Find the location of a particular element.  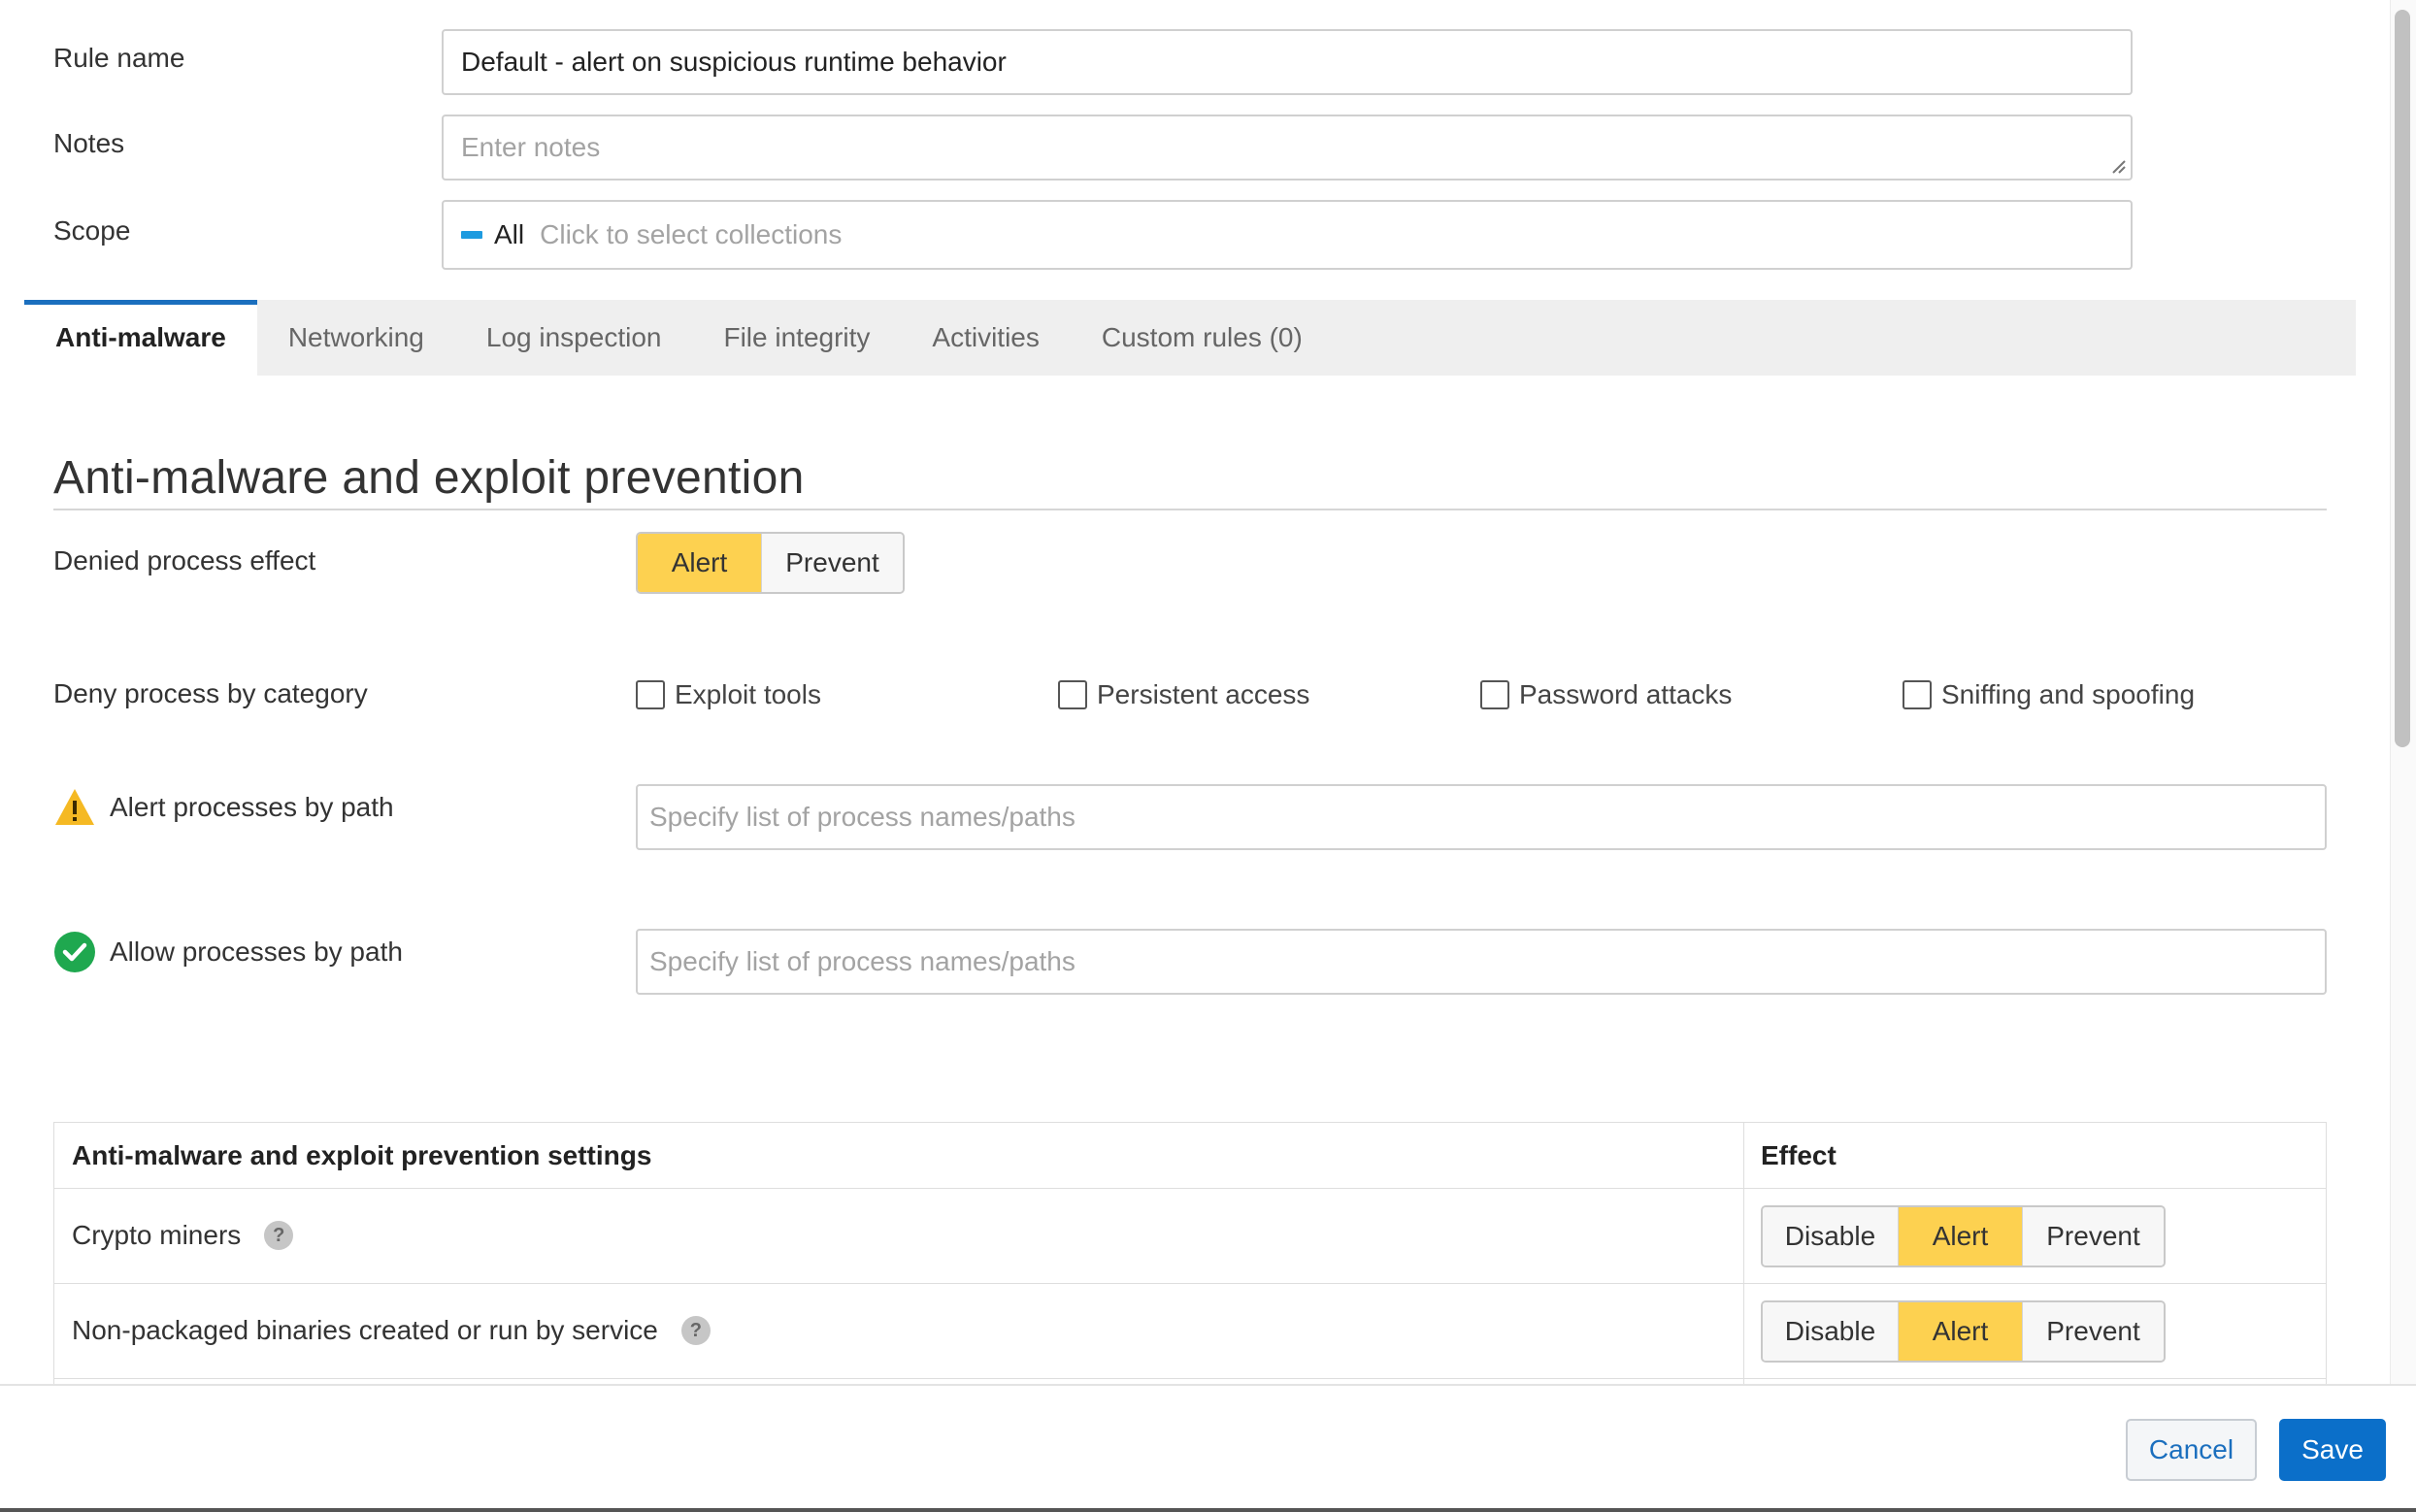

crypto-miners-effect-toggle: Disable Alert Prevent is located at coordinates (1963, 1236).